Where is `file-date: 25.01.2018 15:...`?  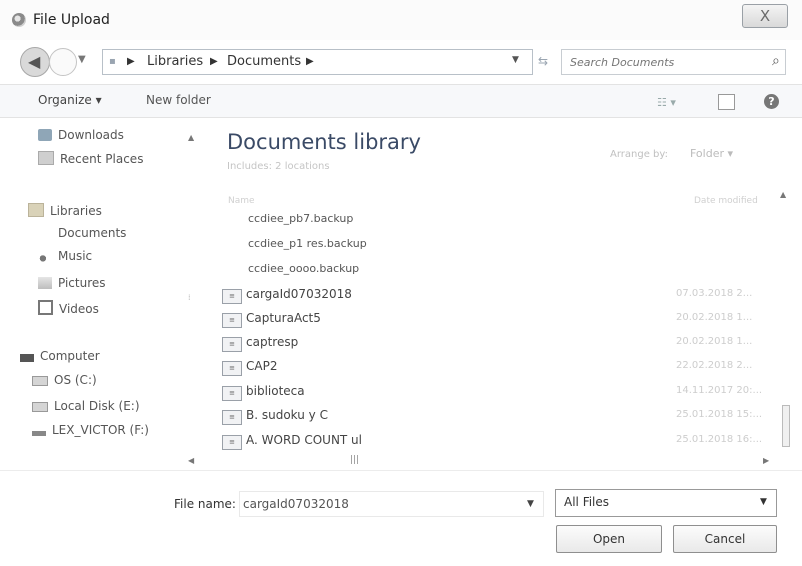
file-date: 25.01.2018 15:... is located at coordinates (719, 414).